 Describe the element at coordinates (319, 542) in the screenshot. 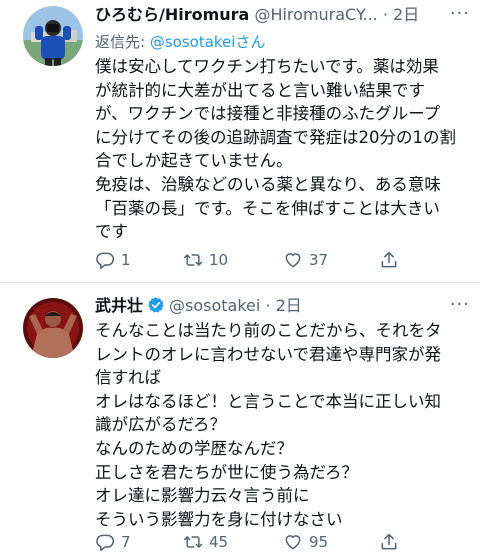

I see `like-count: 95` at that location.